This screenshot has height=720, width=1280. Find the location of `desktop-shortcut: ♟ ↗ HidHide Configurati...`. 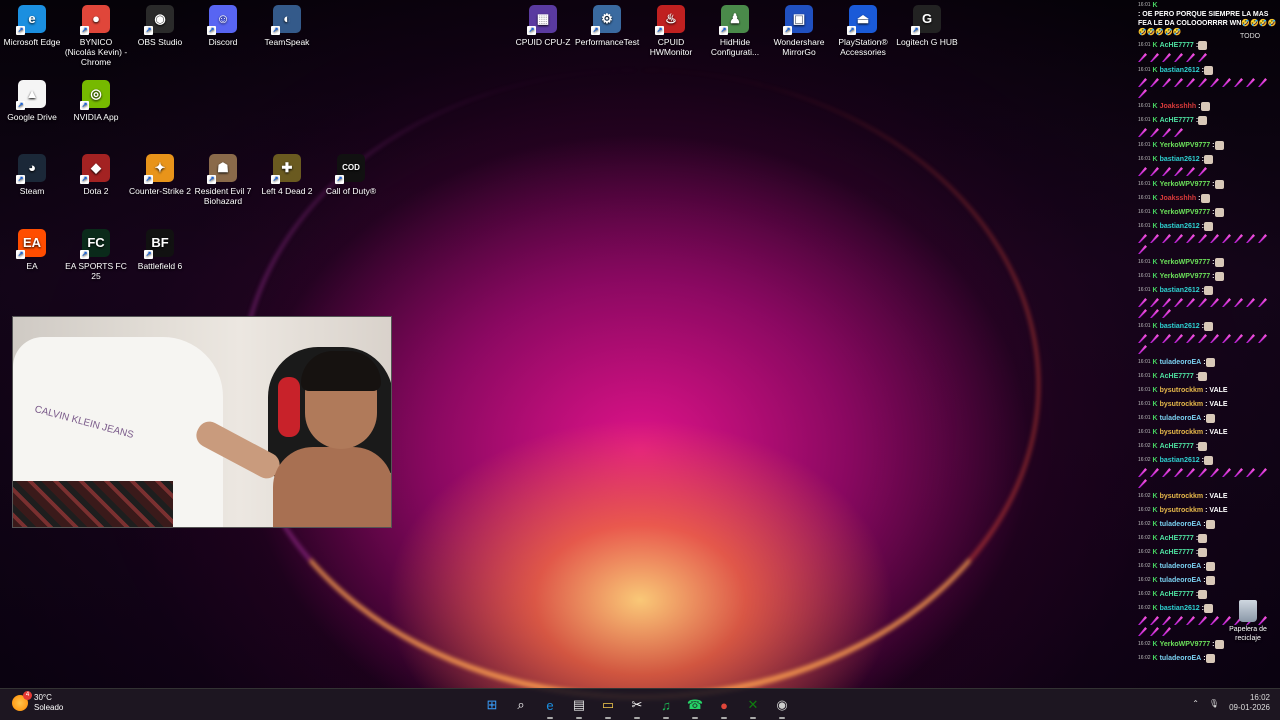

desktop-shortcut: ♟ ↗ HidHide Configurati... is located at coordinates (735, 31).